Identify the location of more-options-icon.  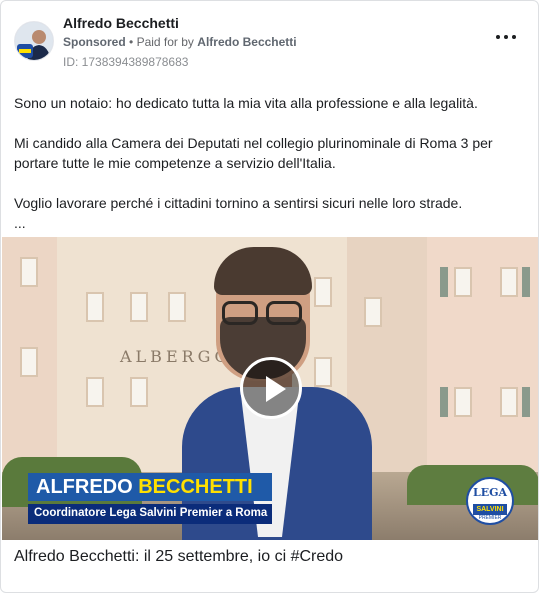
(506, 37).